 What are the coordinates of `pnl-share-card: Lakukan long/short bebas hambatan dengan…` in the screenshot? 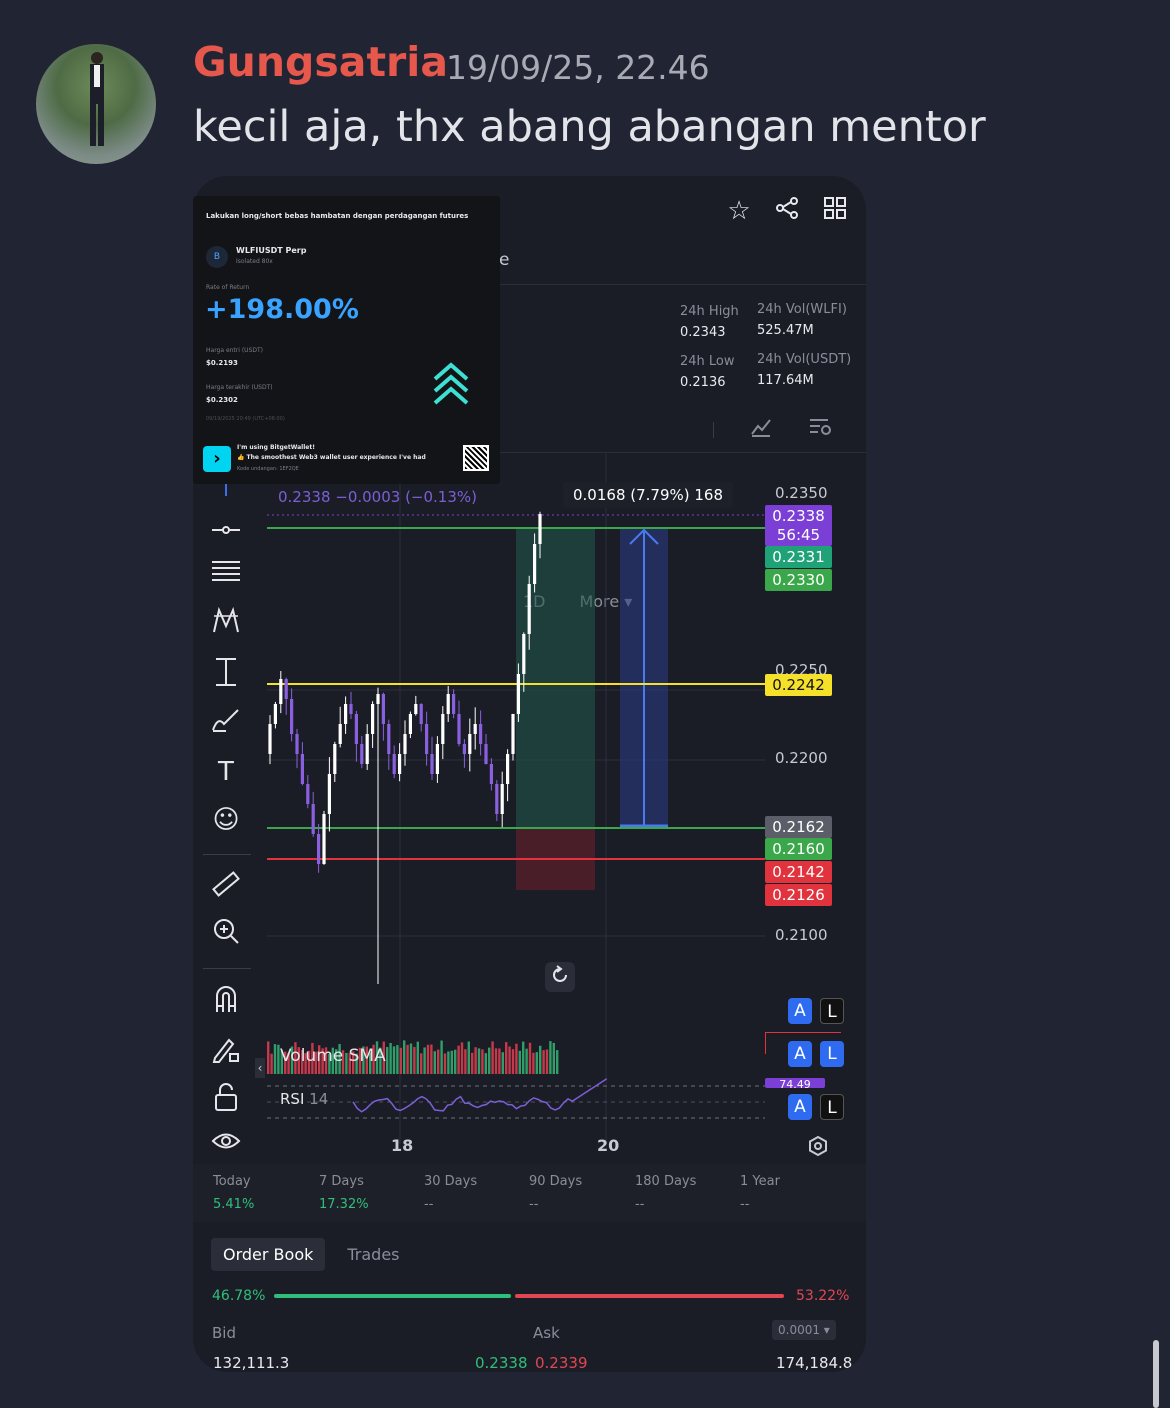 It's located at (346, 340).